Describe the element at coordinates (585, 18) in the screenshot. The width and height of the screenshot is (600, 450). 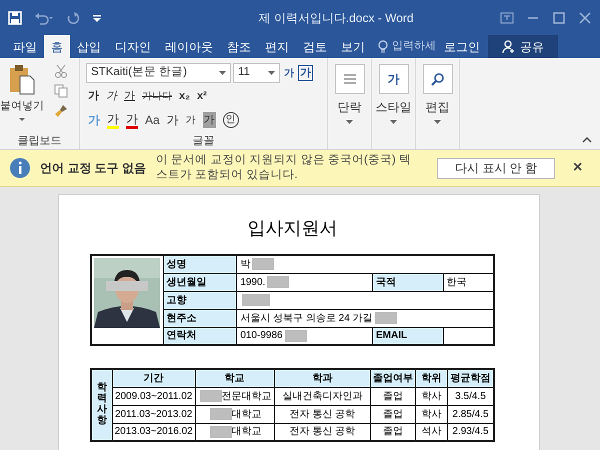
I see `close-icon` at that location.